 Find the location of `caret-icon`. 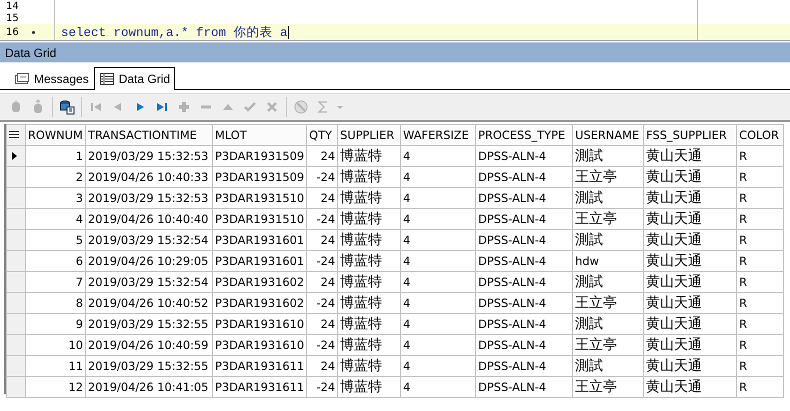

caret-icon is located at coordinates (340, 107).